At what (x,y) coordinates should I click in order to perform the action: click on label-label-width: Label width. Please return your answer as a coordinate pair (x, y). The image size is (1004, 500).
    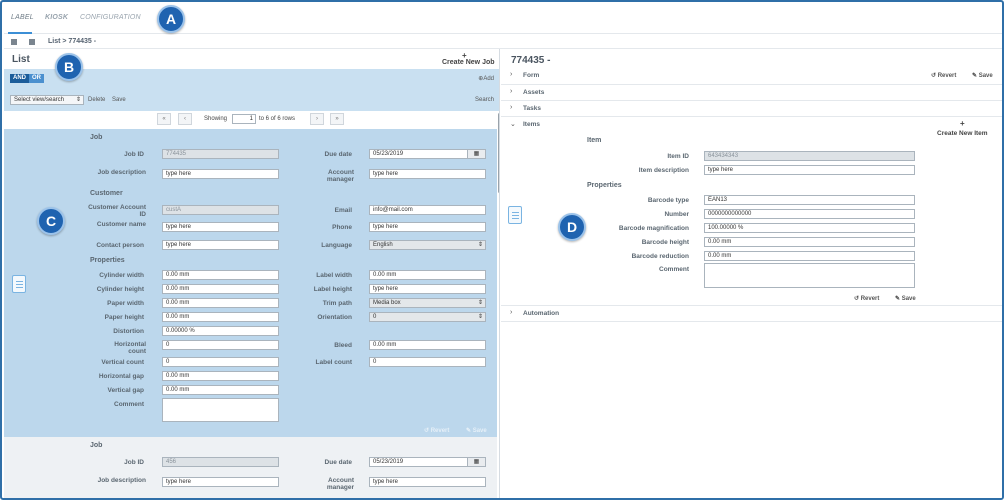
    Looking at the image, I should click on (334, 275).